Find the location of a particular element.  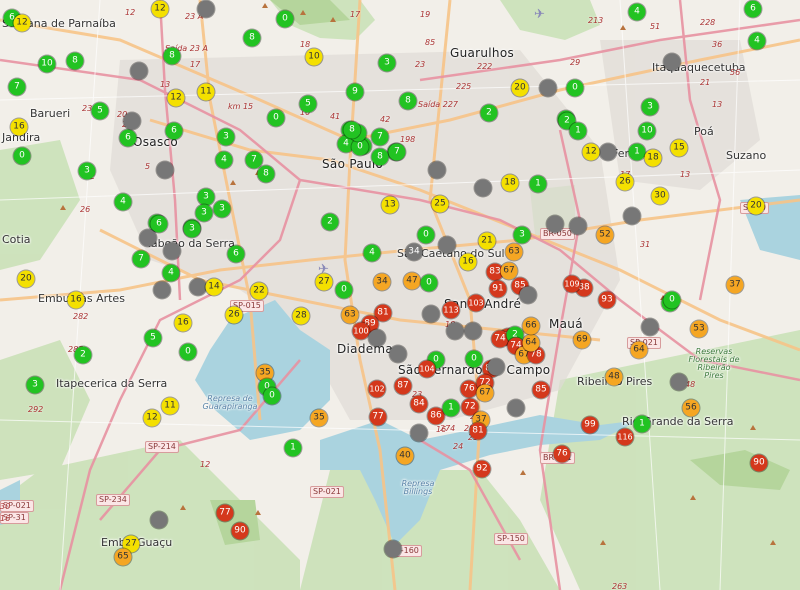

air-quality-marker: 77 is located at coordinates (225, 513).